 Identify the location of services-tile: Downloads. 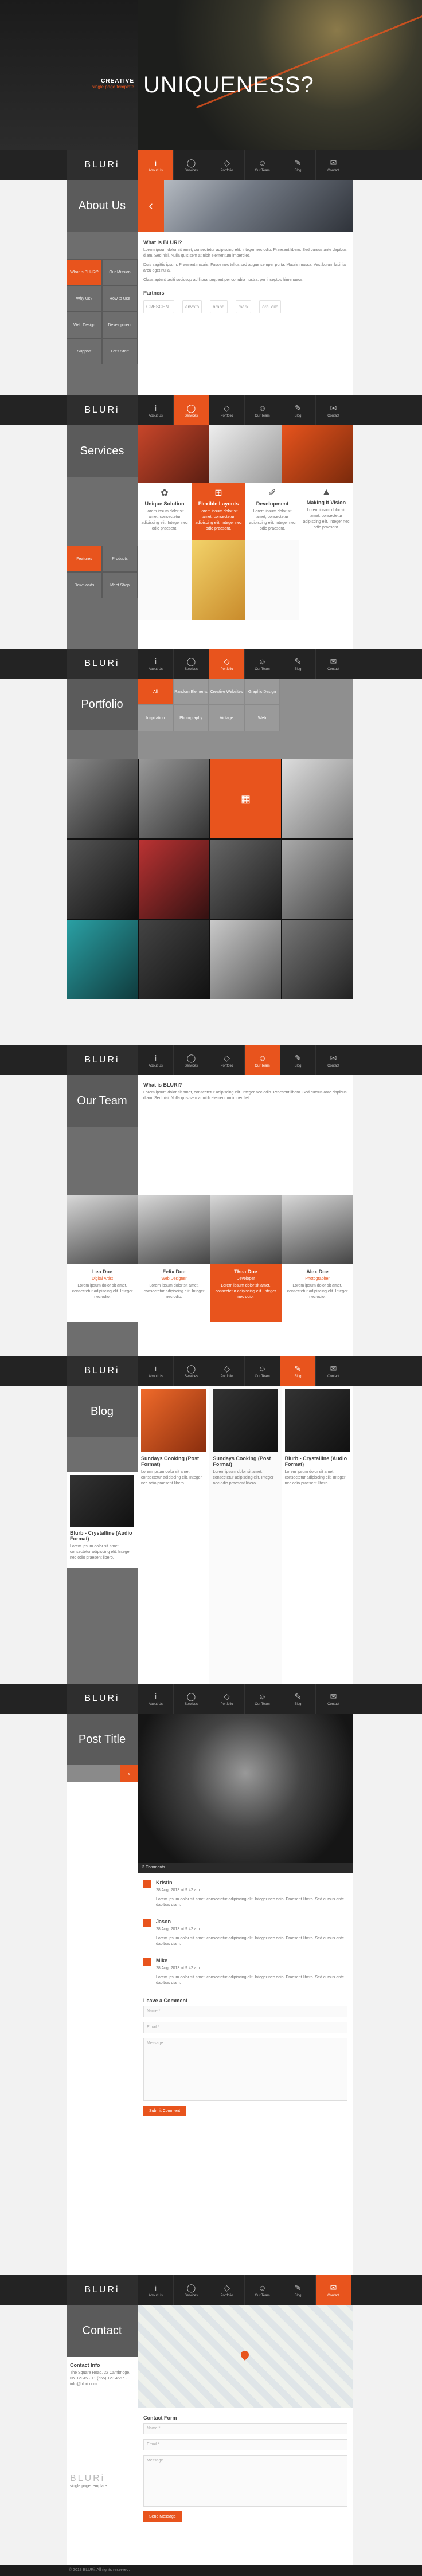
(85, 585).